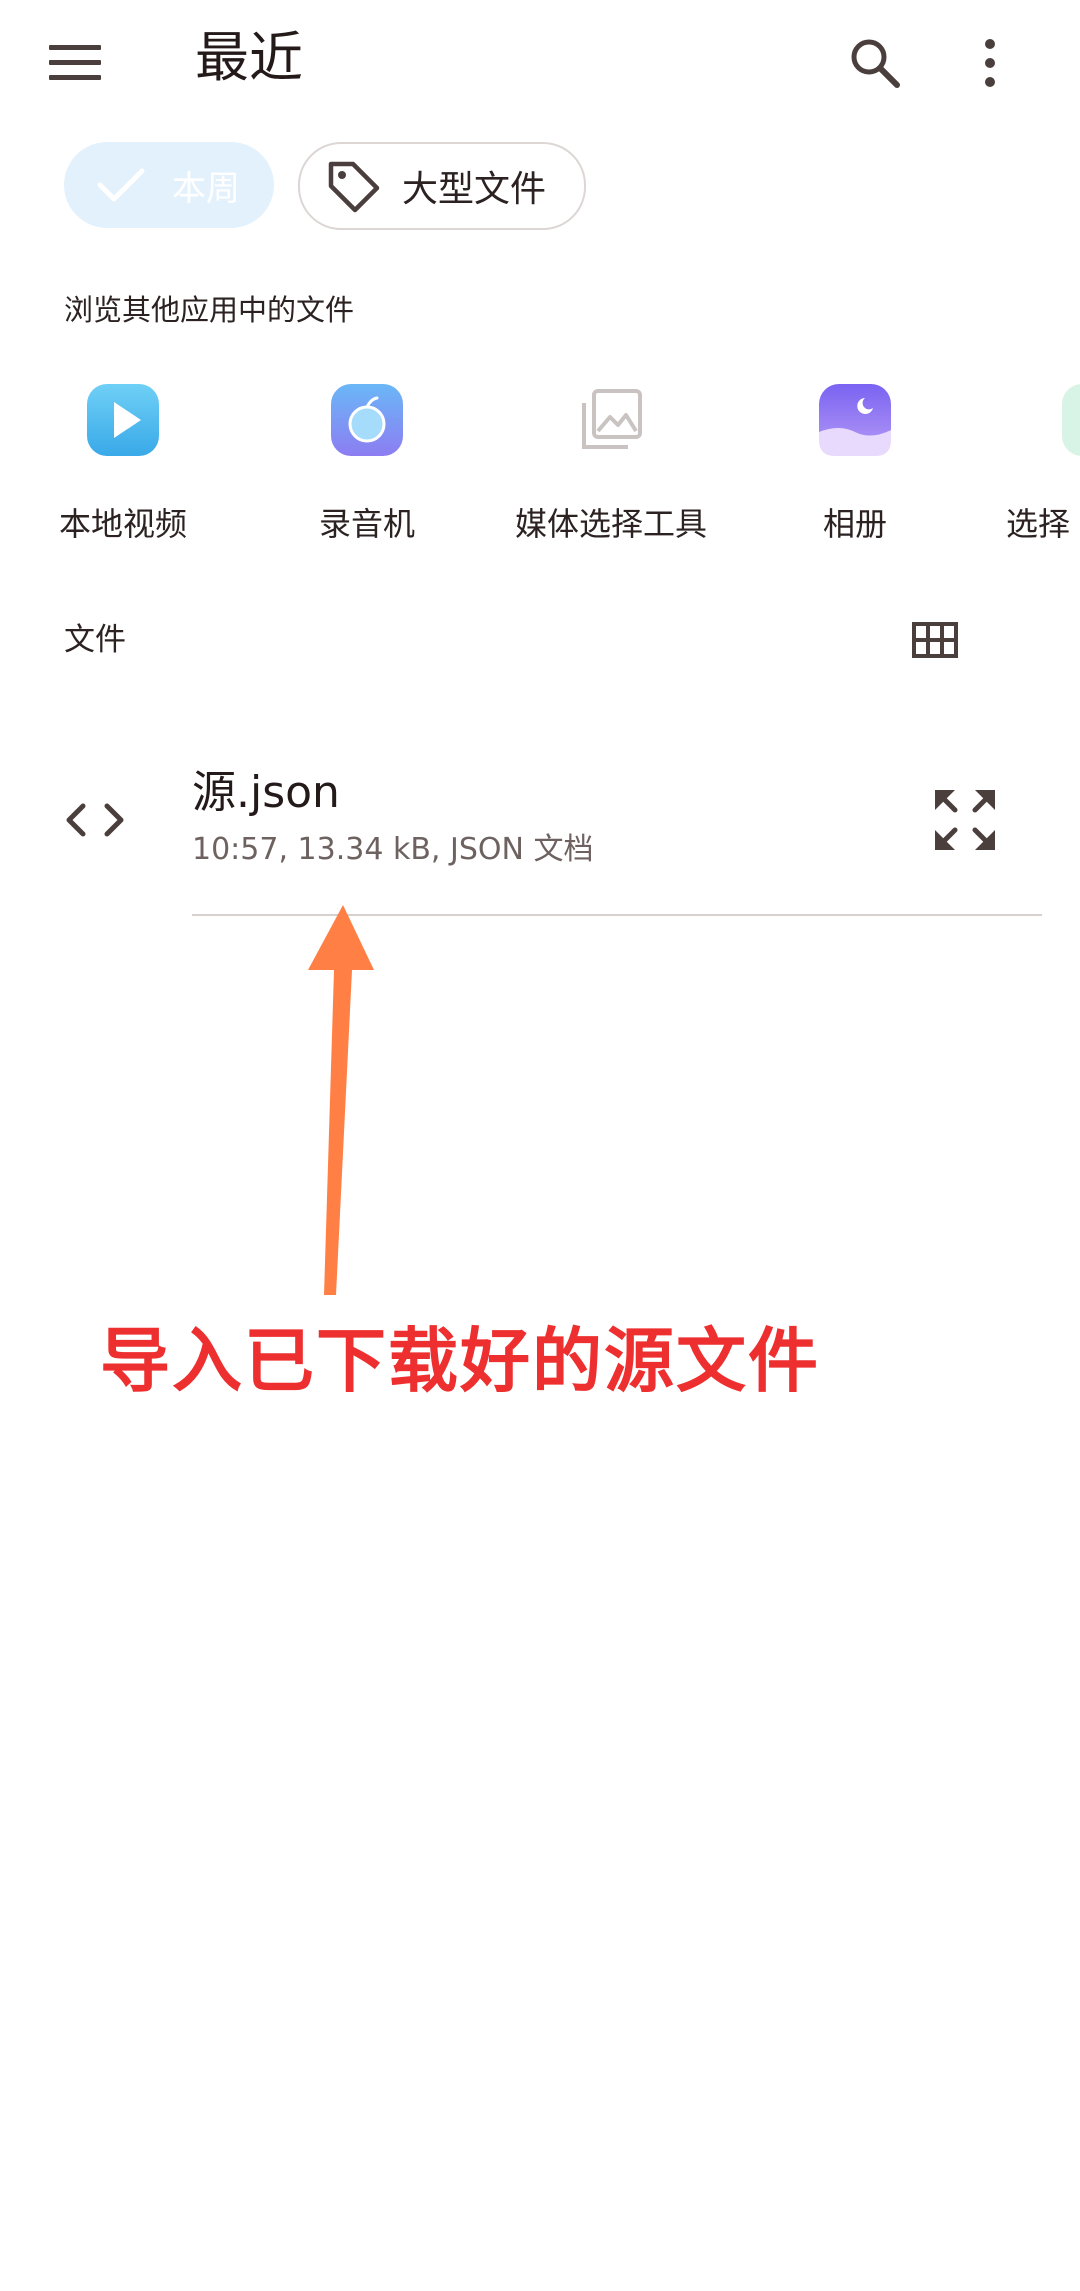  Describe the element at coordinates (209, 310) in the screenshot. I see `browse-section-title: 浏览其他应用中的文件` at that location.